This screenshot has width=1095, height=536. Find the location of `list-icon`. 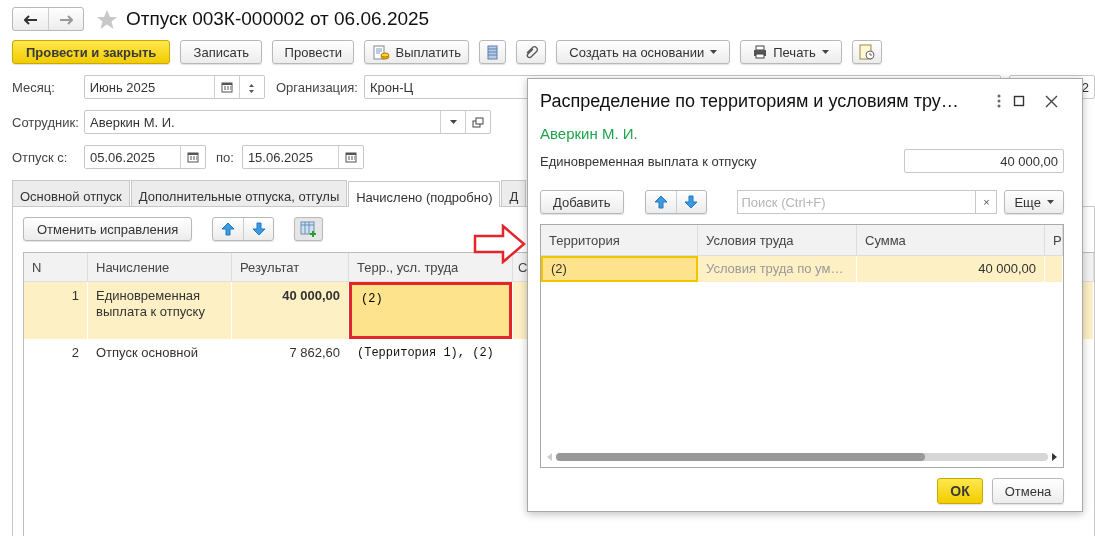

list-icon is located at coordinates (493, 52).